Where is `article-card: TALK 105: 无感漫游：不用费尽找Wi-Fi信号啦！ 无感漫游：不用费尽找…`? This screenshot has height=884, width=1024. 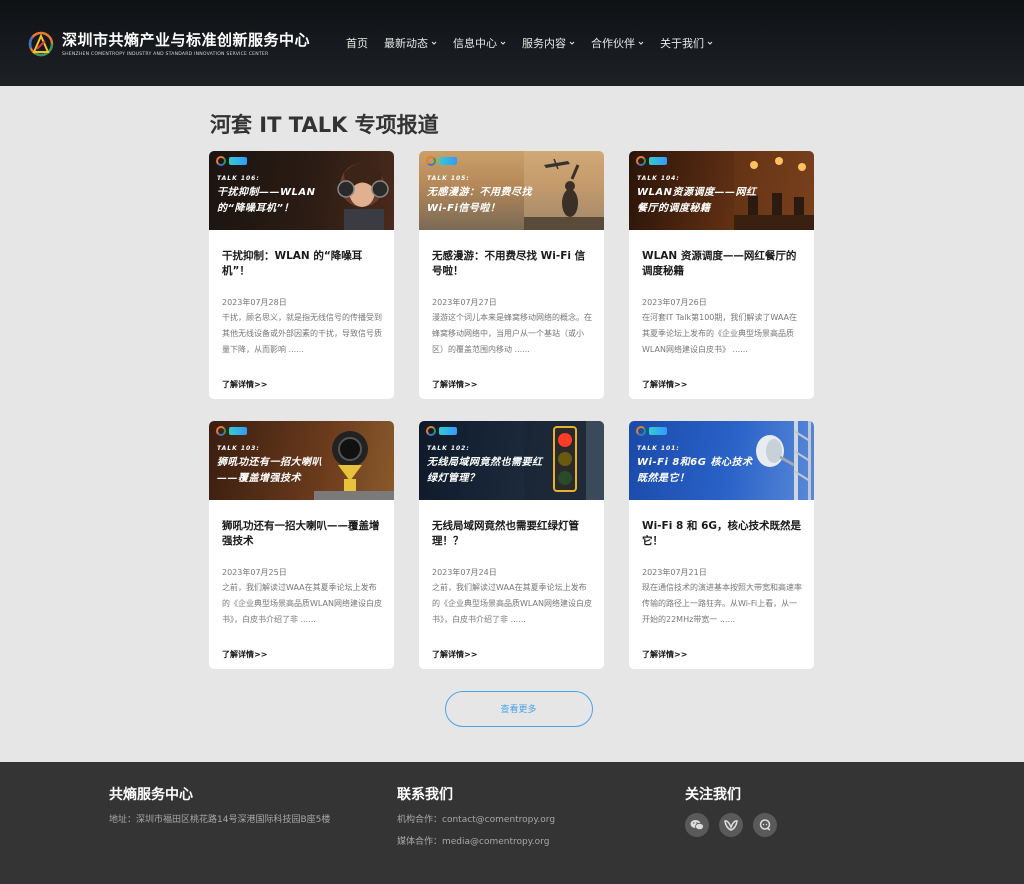 article-card: TALK 105: 无感漫游：不用费尽找Wi-Fi信号啦！ 无感漫游：不用费尽找… is located at coordinates (511, 275).